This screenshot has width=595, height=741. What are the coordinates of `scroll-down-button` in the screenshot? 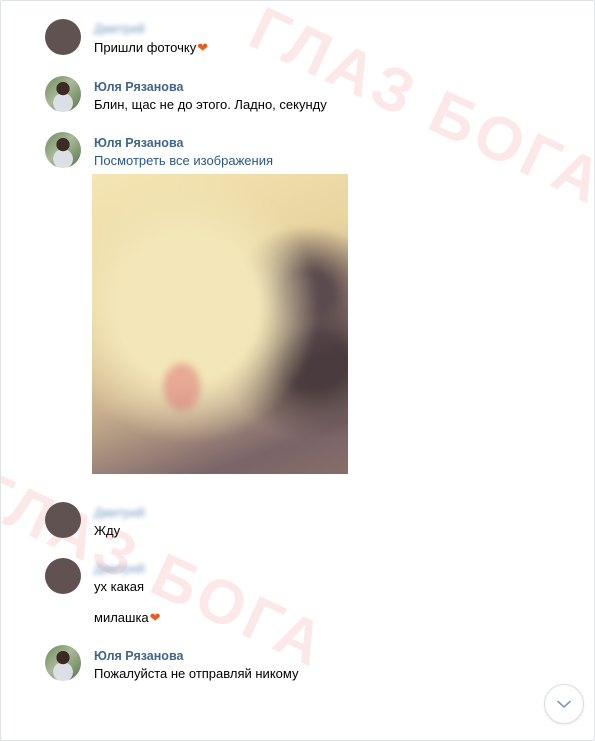 It's located at (564, 704).